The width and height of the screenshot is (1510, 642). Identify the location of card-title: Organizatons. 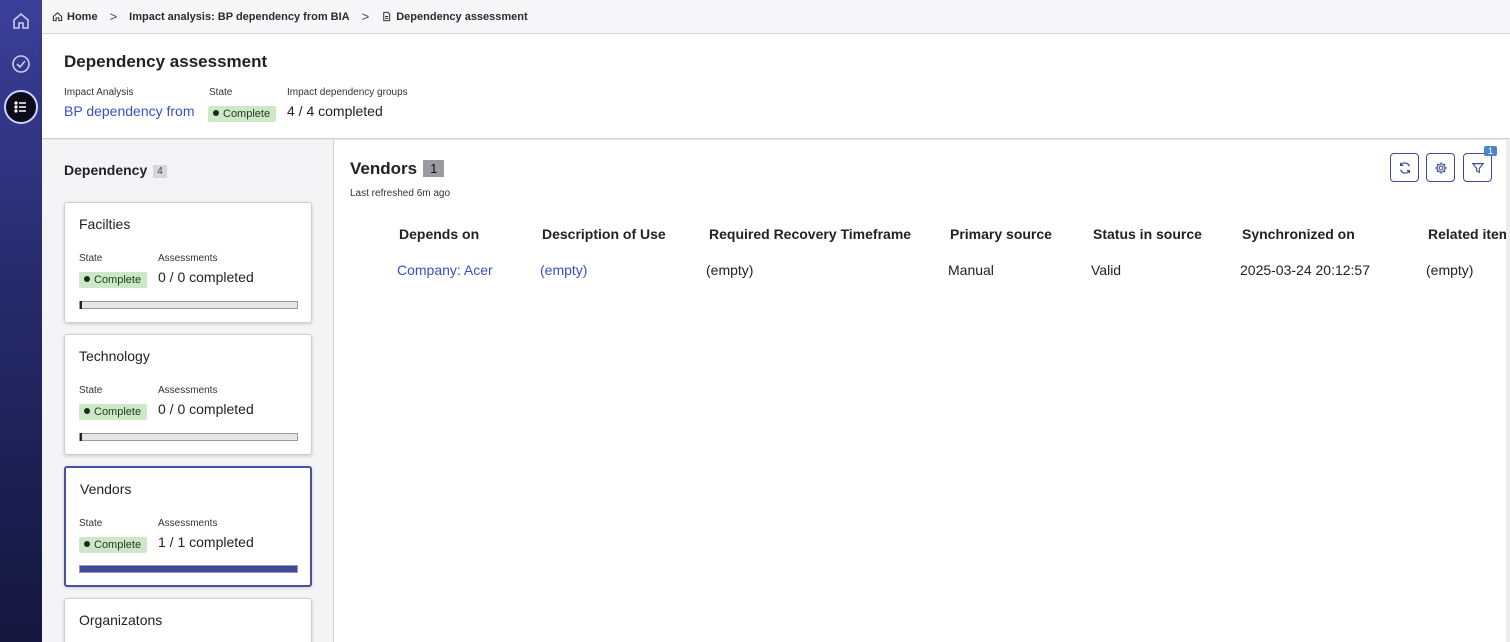
(121, 620).